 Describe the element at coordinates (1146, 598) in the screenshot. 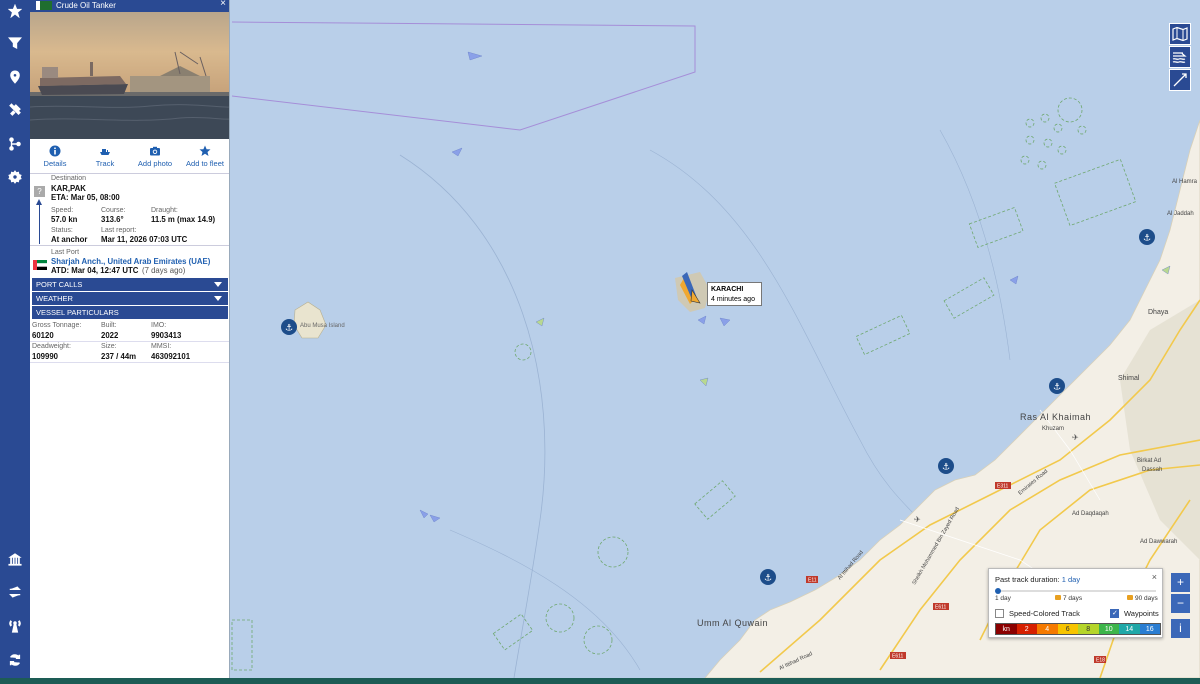

I see `option-90-days-label: 90 days` at that location.